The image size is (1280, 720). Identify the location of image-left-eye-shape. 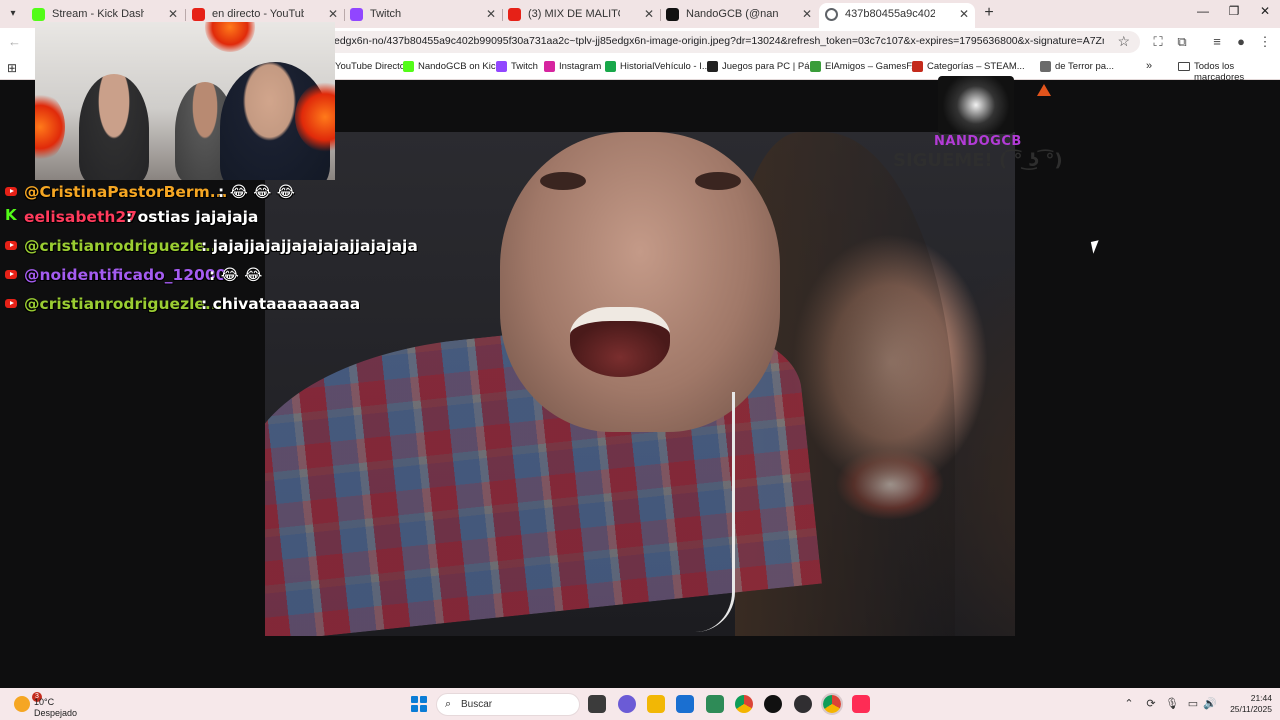
(563, 181).